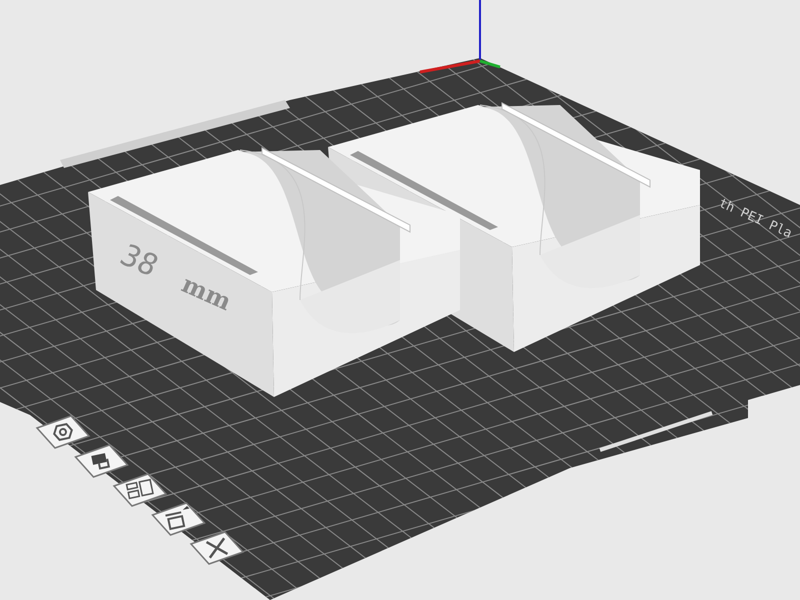  I want to click on hexagon-icon, so click(63, 432).